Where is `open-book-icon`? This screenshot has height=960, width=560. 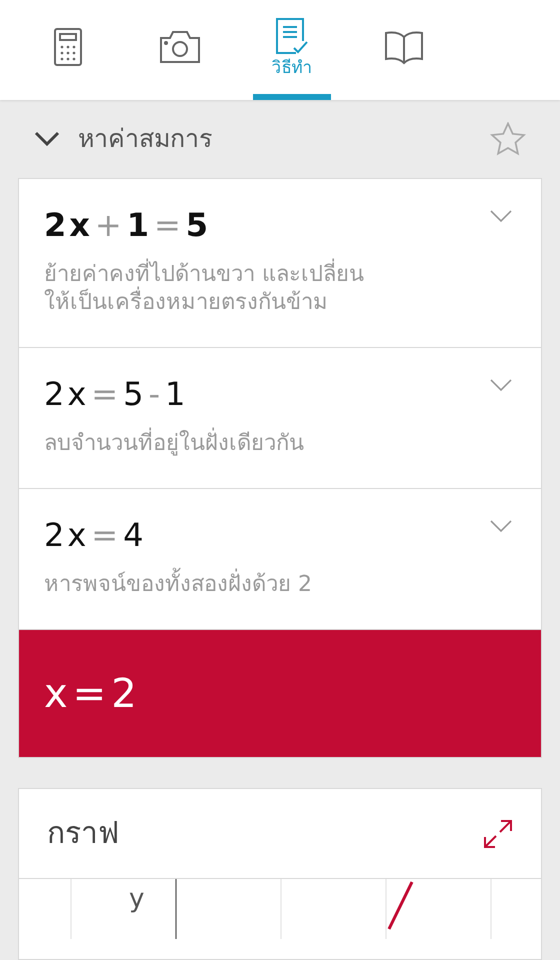
open-book-icon is located at coordinates (404, 47).